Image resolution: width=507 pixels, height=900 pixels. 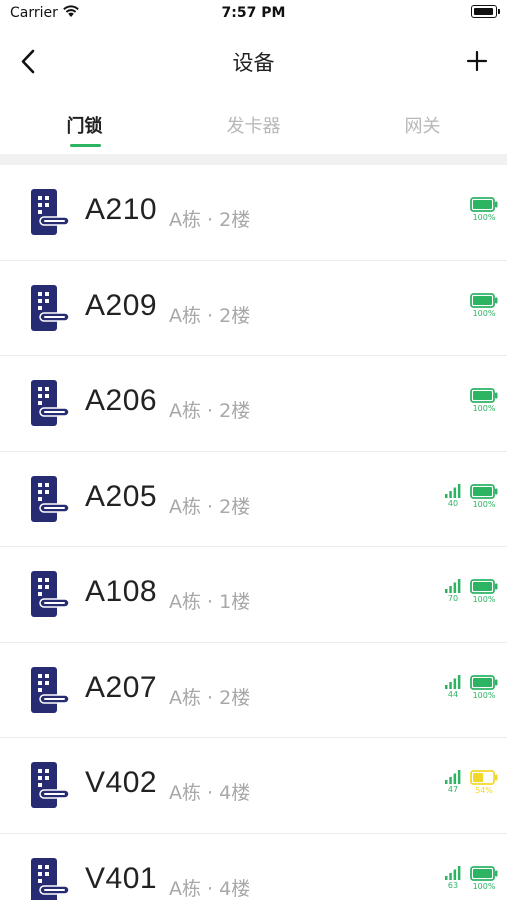 What do you see at coordinates (253, 159) in the screenshot?
I see `section-divider` at bounding box center [253, 159].